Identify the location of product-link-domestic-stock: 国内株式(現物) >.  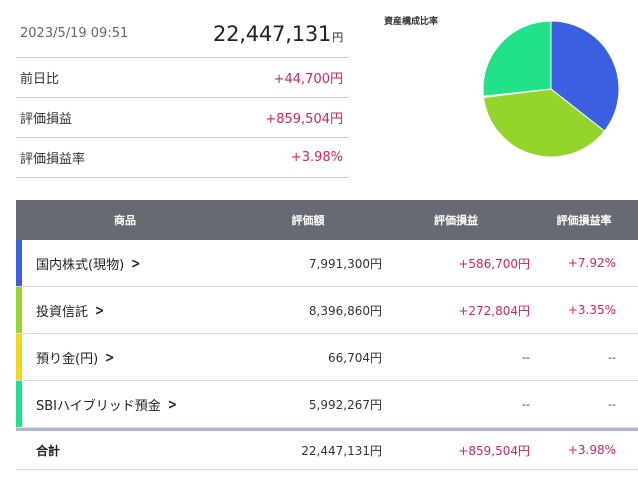
(125, 263).